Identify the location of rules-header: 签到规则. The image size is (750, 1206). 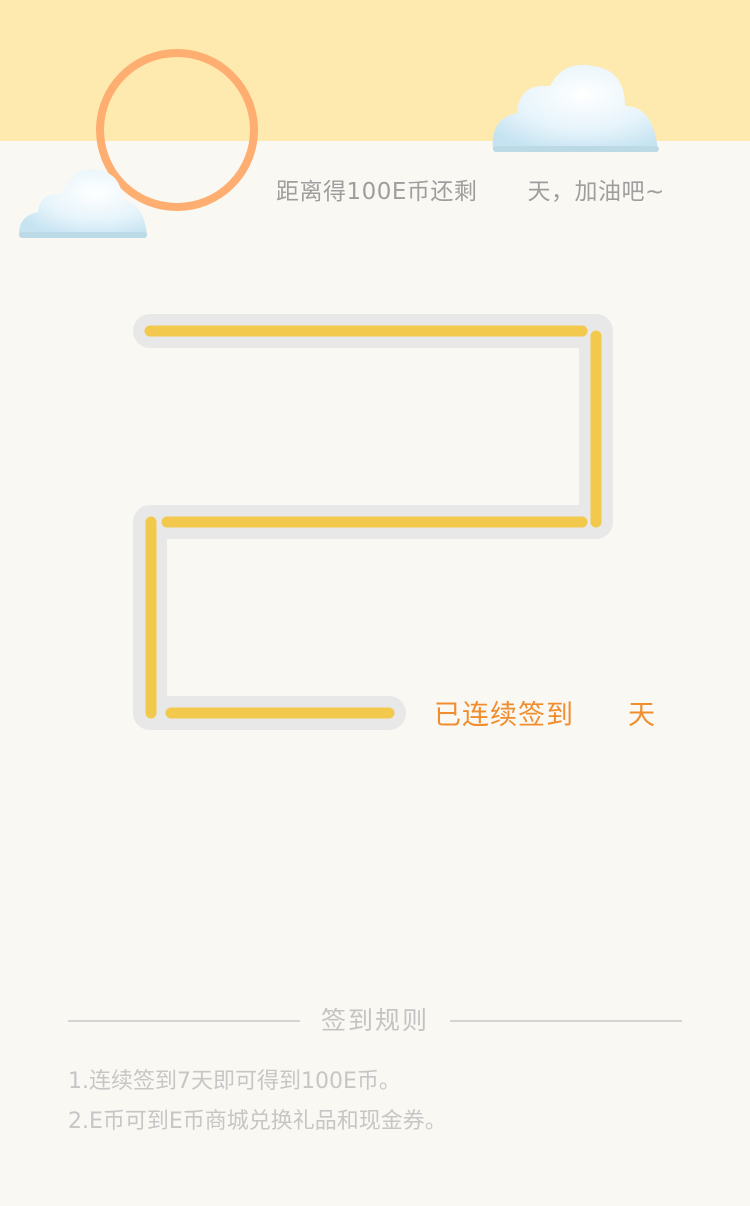
(375, 1021).